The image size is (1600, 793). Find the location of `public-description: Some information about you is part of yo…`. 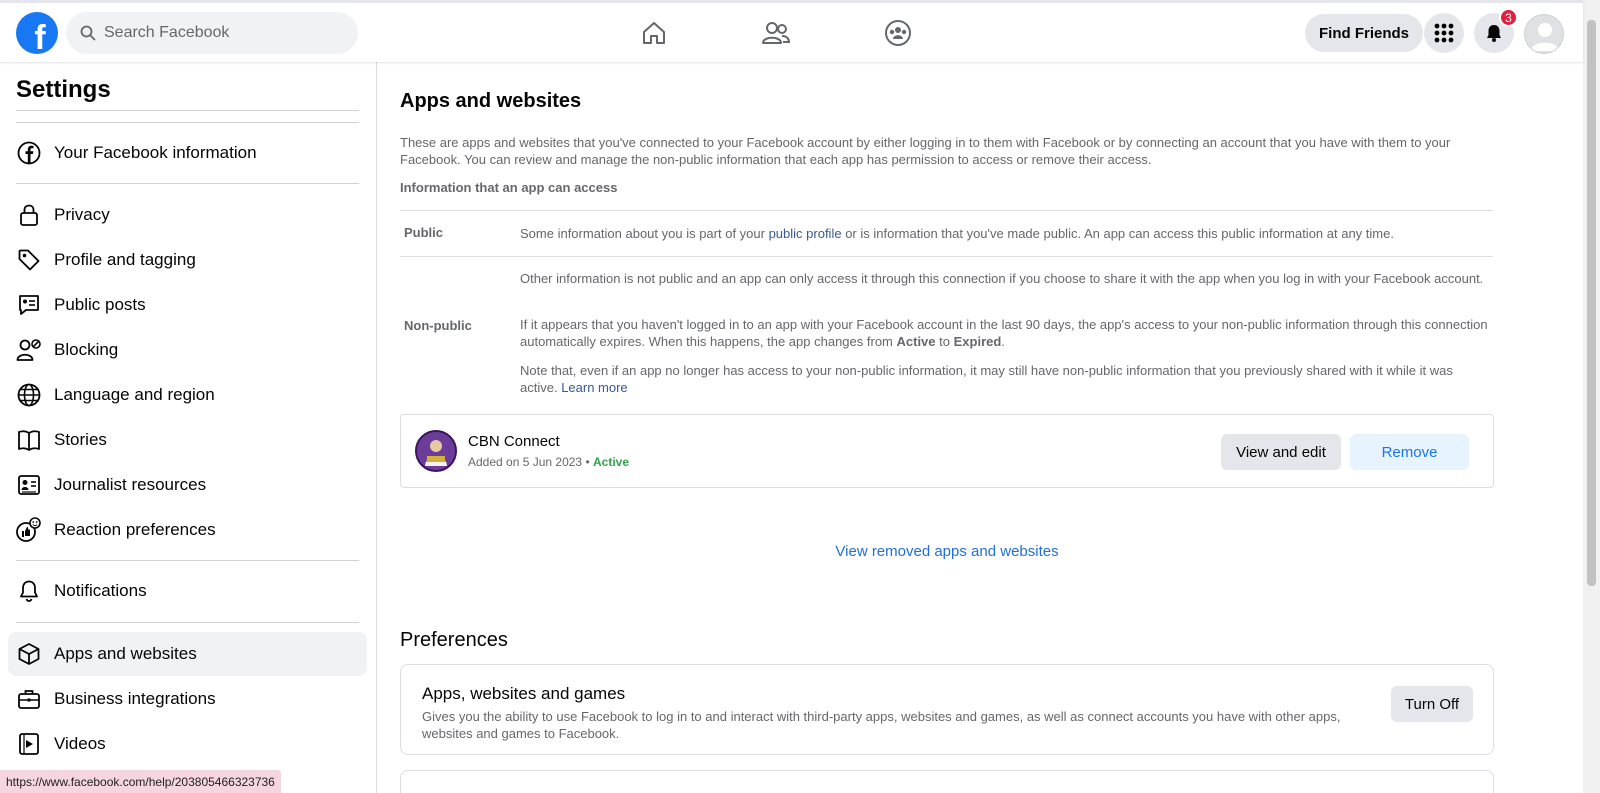

public-description: Some information about you is part of yo… is located at coordinates (1005, 233).